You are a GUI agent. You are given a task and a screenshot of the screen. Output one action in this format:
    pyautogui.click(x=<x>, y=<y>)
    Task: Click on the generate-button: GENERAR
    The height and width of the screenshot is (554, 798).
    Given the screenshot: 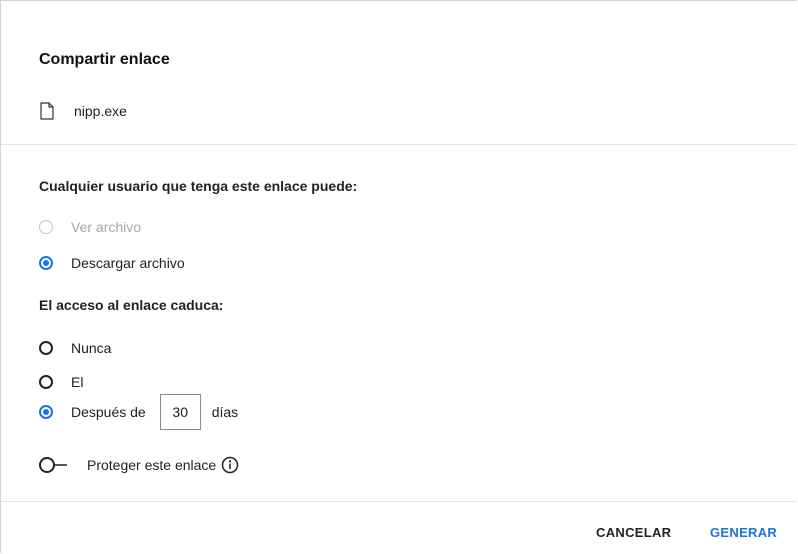 What is the action you would take?
    pyautogui.click(x=743, y=532)
    